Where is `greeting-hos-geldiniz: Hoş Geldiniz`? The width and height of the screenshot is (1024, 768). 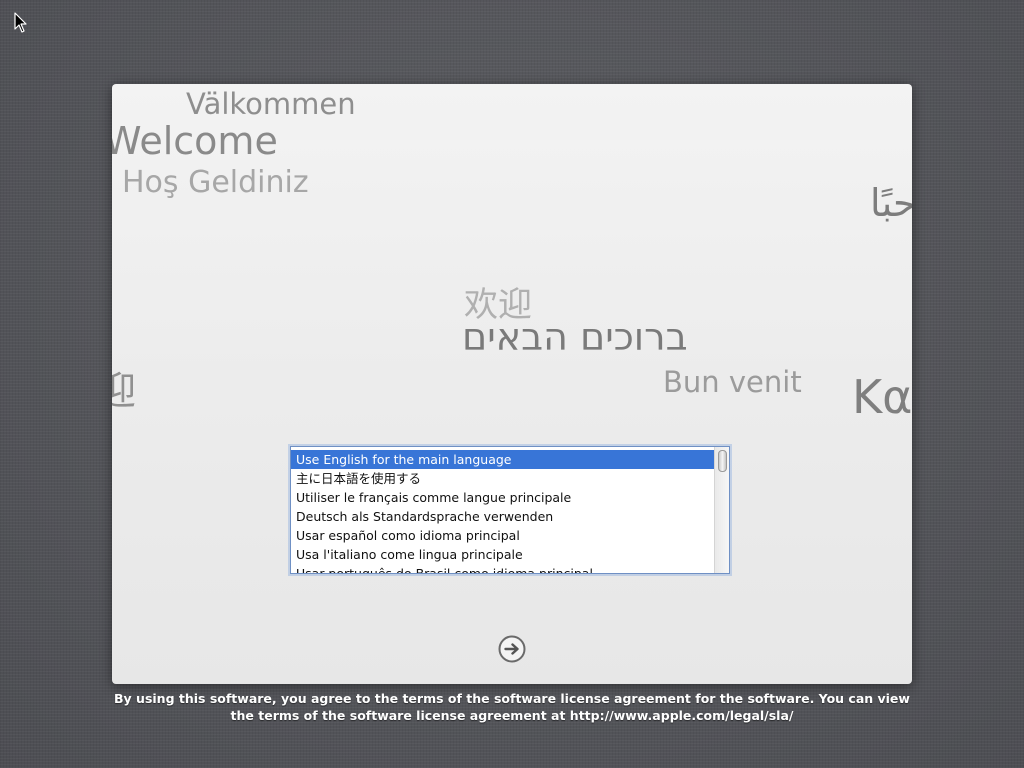
greeting-hos-geldiniz: Hoş Geldiniz is located at coordinates (215, 182).